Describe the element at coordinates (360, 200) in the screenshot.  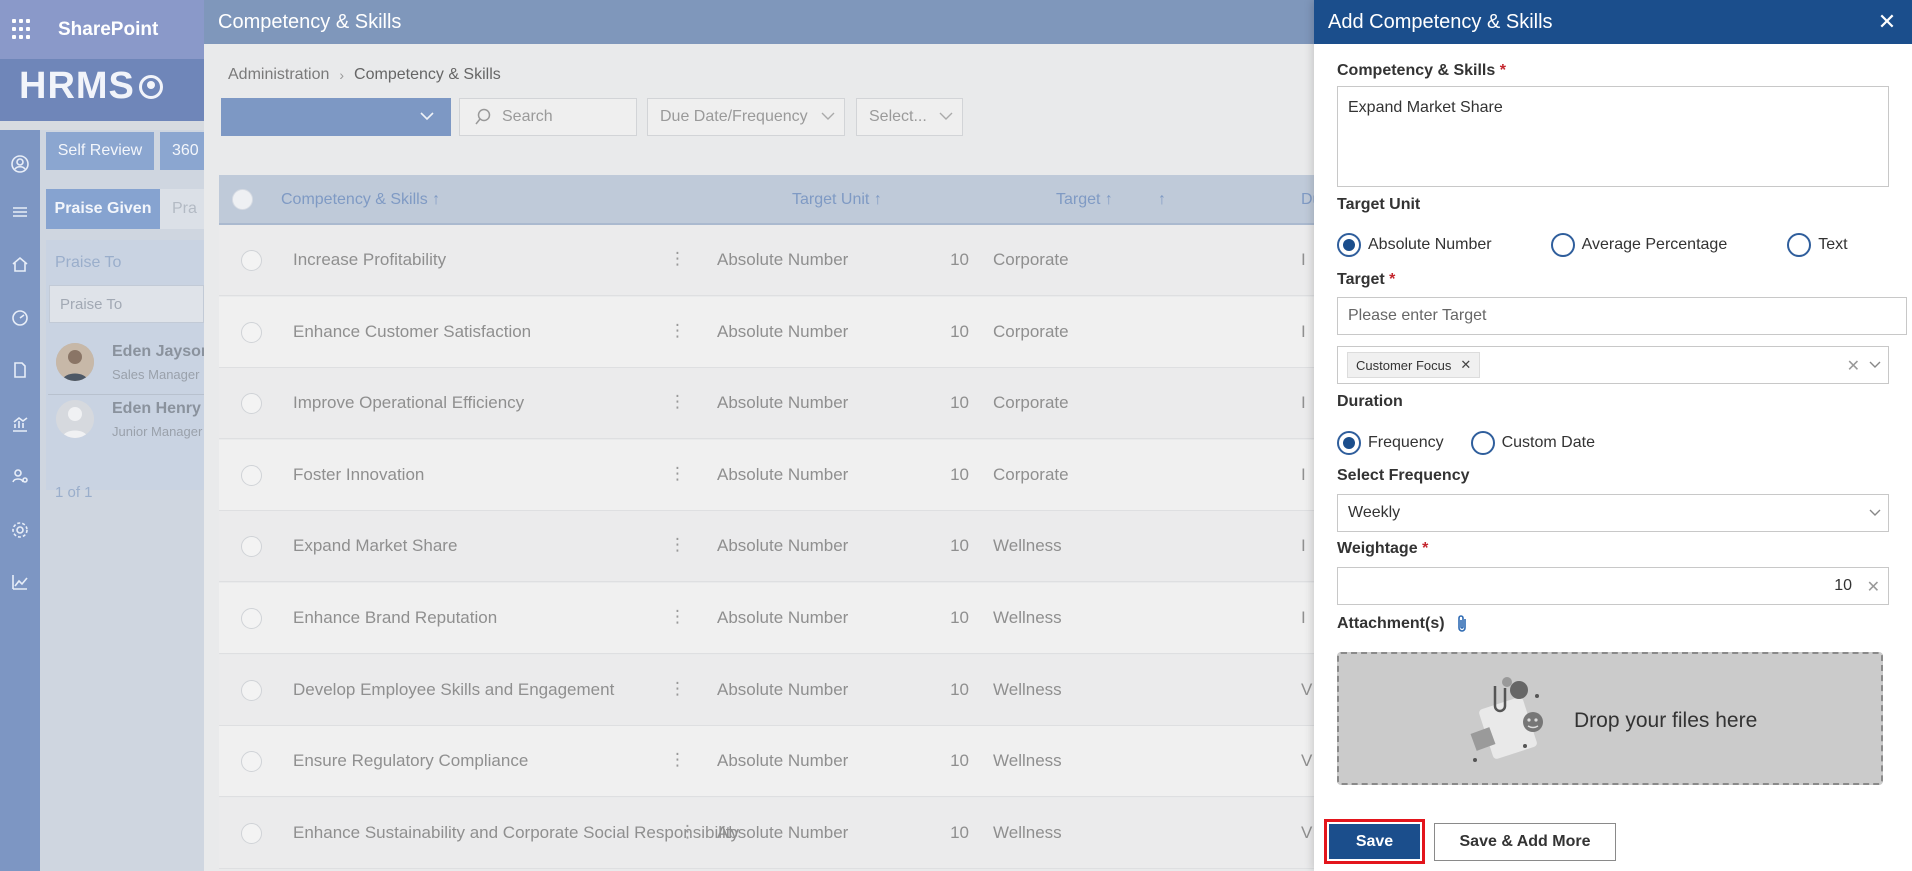
I see `column-header-competency: Competency & Skills ↑` at that location.